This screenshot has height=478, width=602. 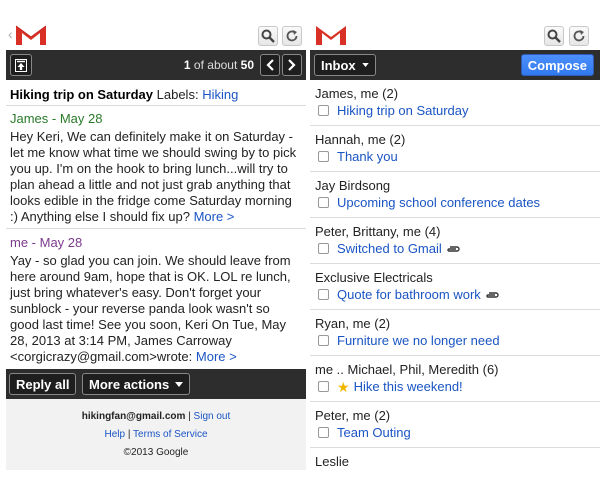 I want to click on thread-subject-line: ★ Hike this weekend!, so click(x=390, y=386).